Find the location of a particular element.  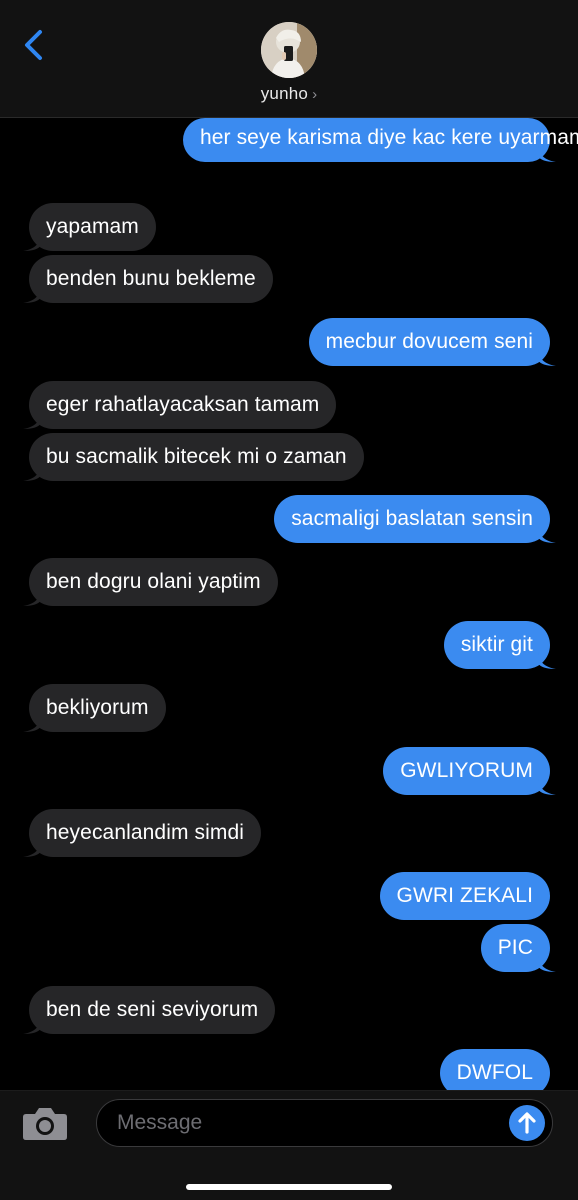

message-bubble-incoming: heyecanlandim simdi is located at coordinates (142, 833).